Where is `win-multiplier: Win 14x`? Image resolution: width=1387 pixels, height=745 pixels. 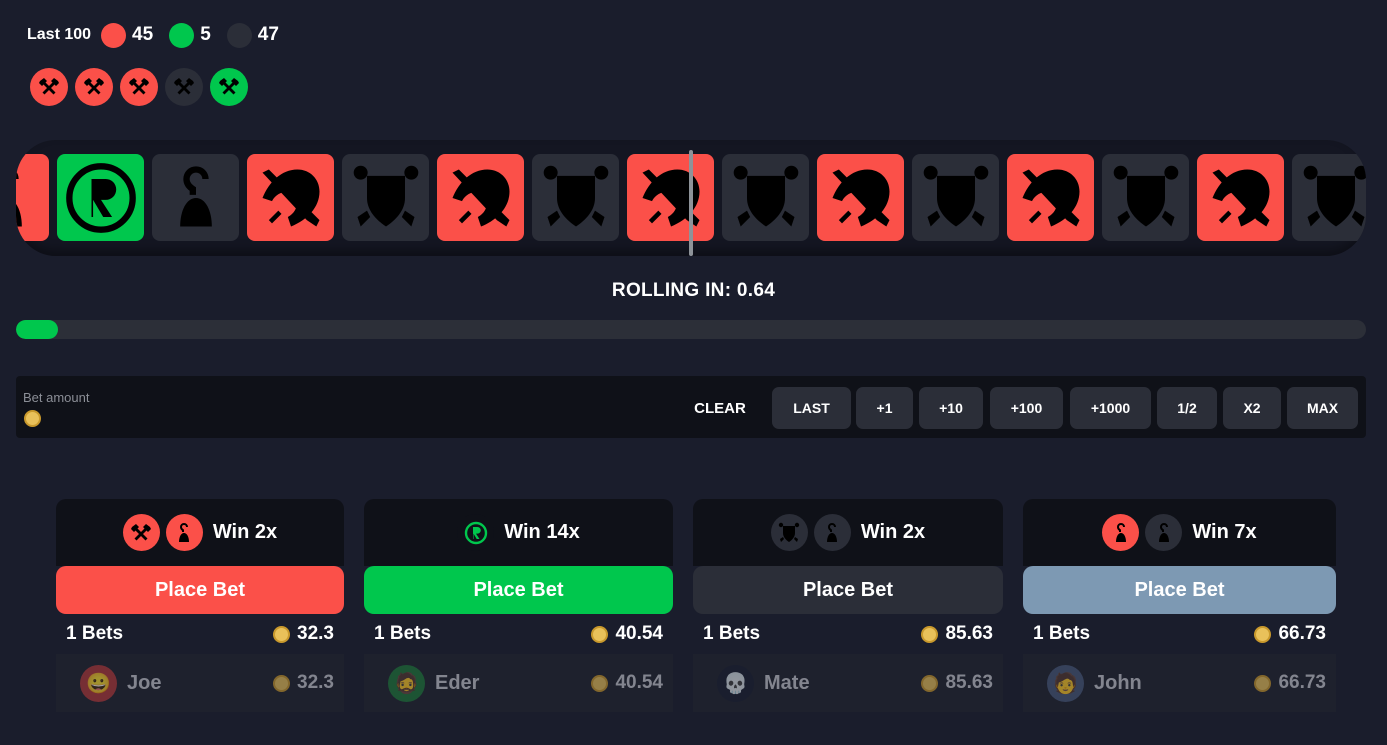 win-multiplier: Win 14x is located at coordinates (542, 532).